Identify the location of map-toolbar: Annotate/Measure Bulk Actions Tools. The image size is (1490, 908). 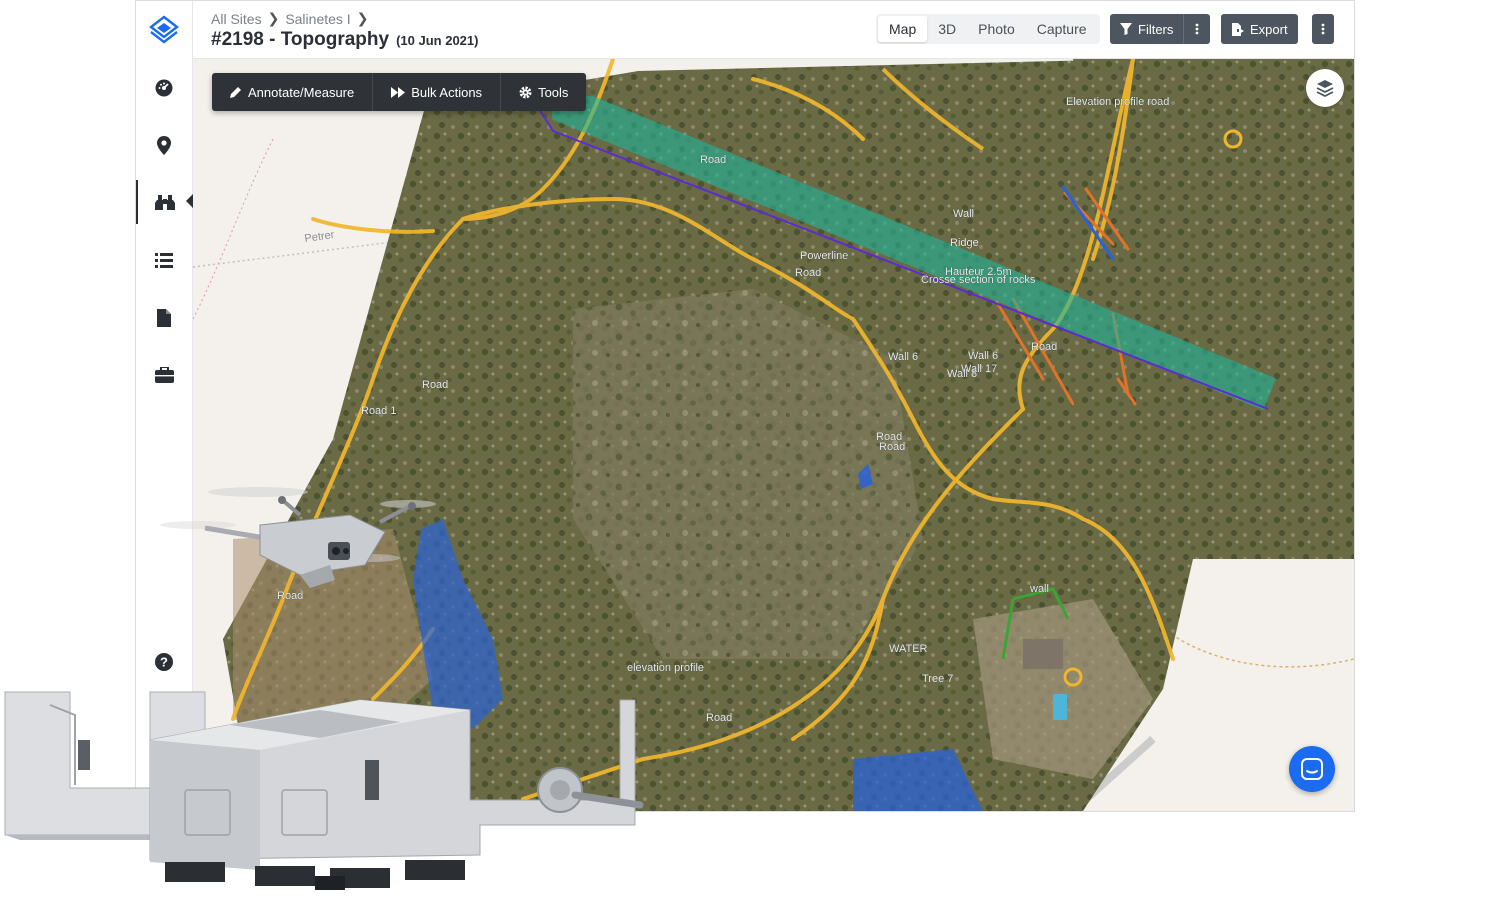
(399, 92).